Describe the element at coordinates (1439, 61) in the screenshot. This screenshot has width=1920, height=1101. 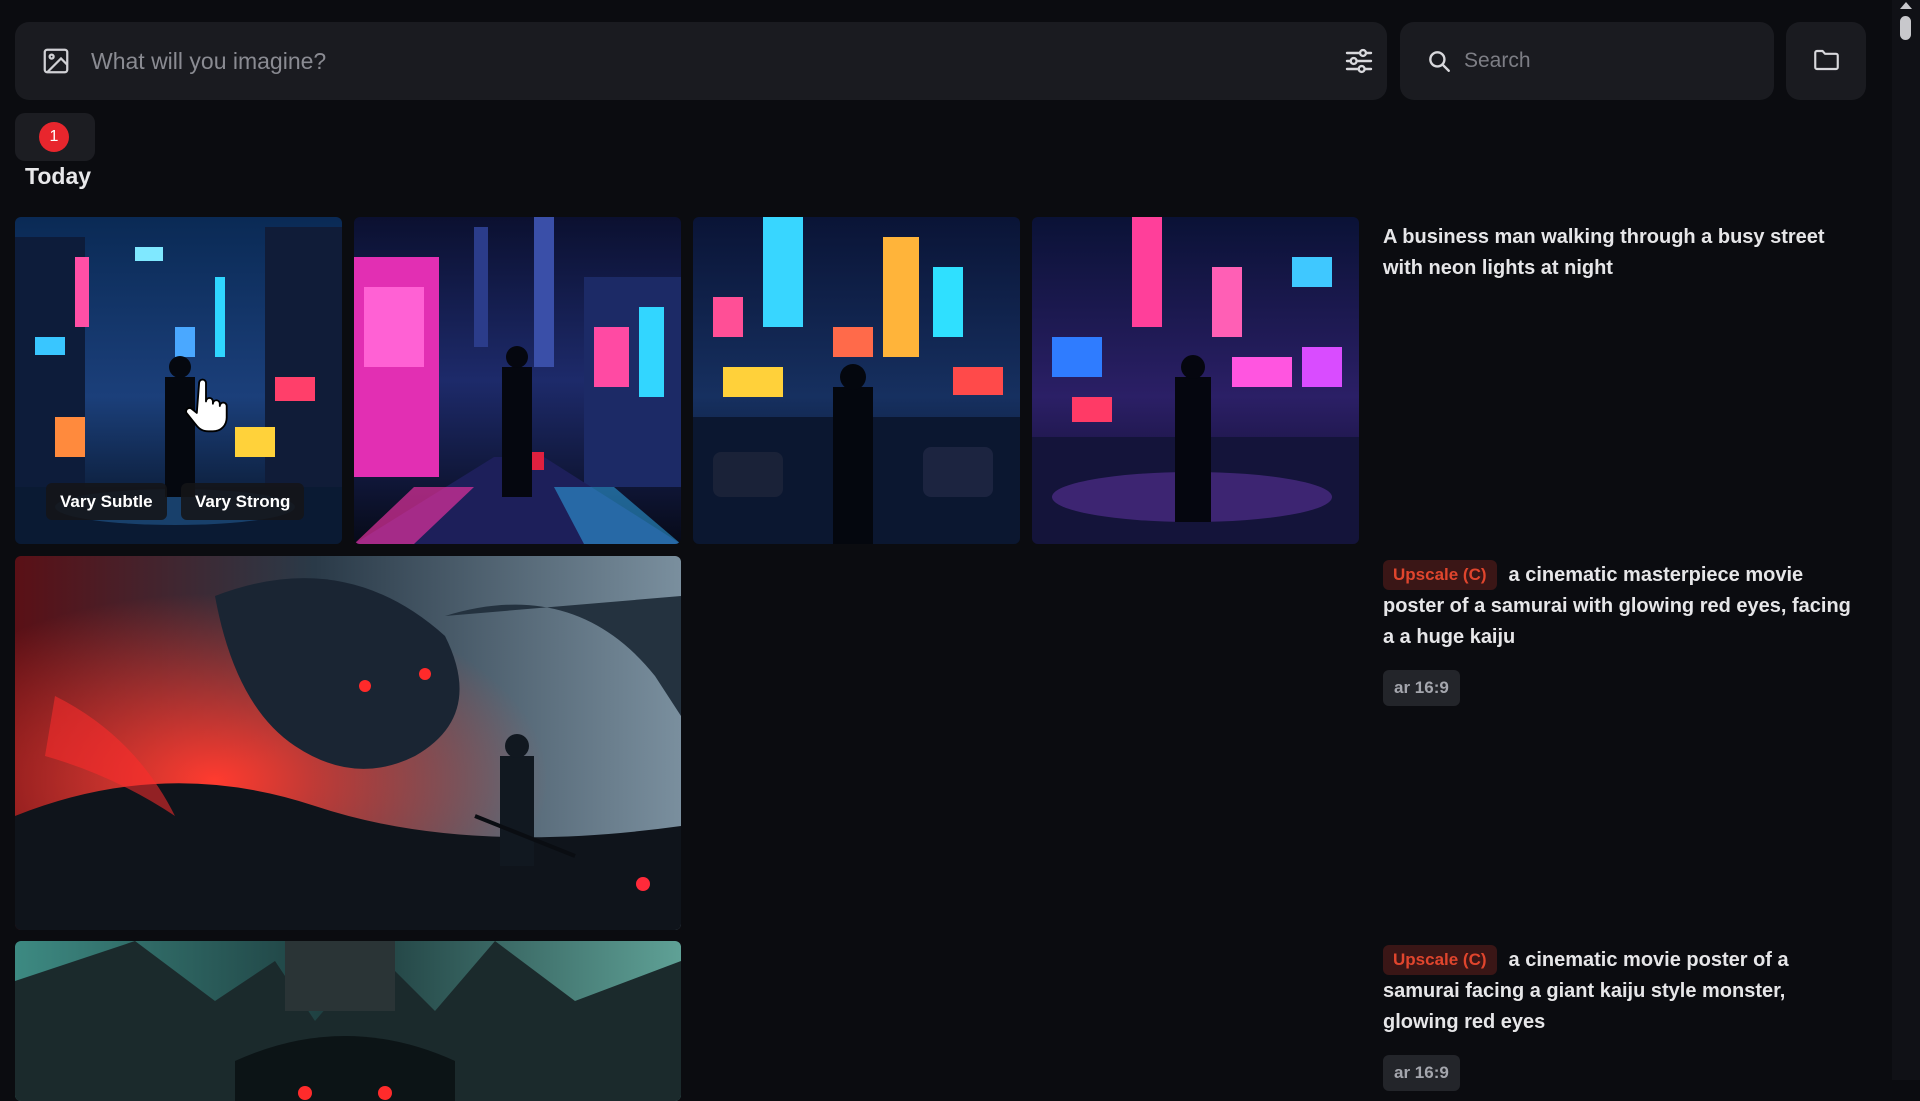
I see `search-icon` at that location.